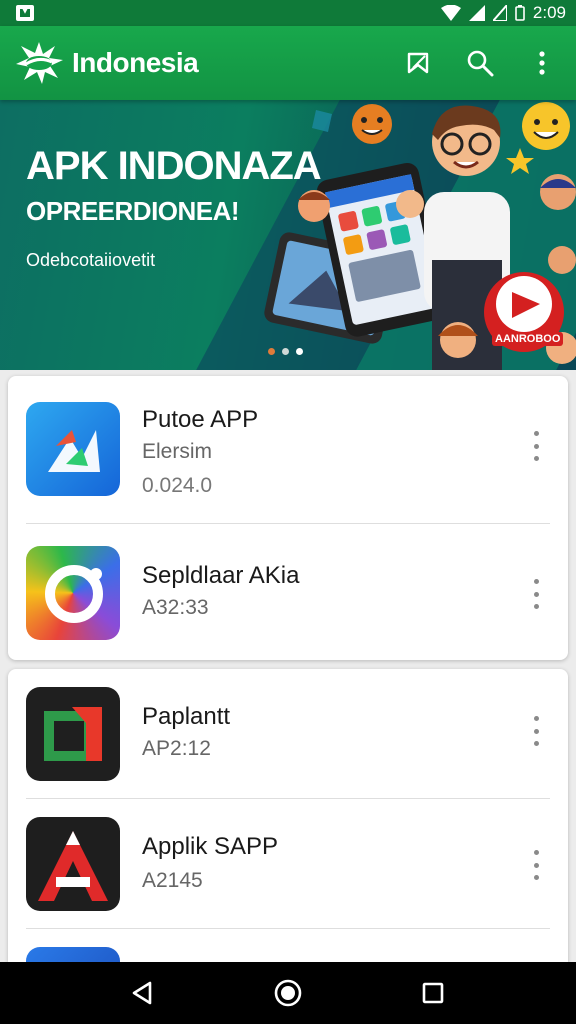  What do you see at coordinates (200, 419) in the screenshot?
I see `app-name: Putoe APP` at bounding box center [200, 419].